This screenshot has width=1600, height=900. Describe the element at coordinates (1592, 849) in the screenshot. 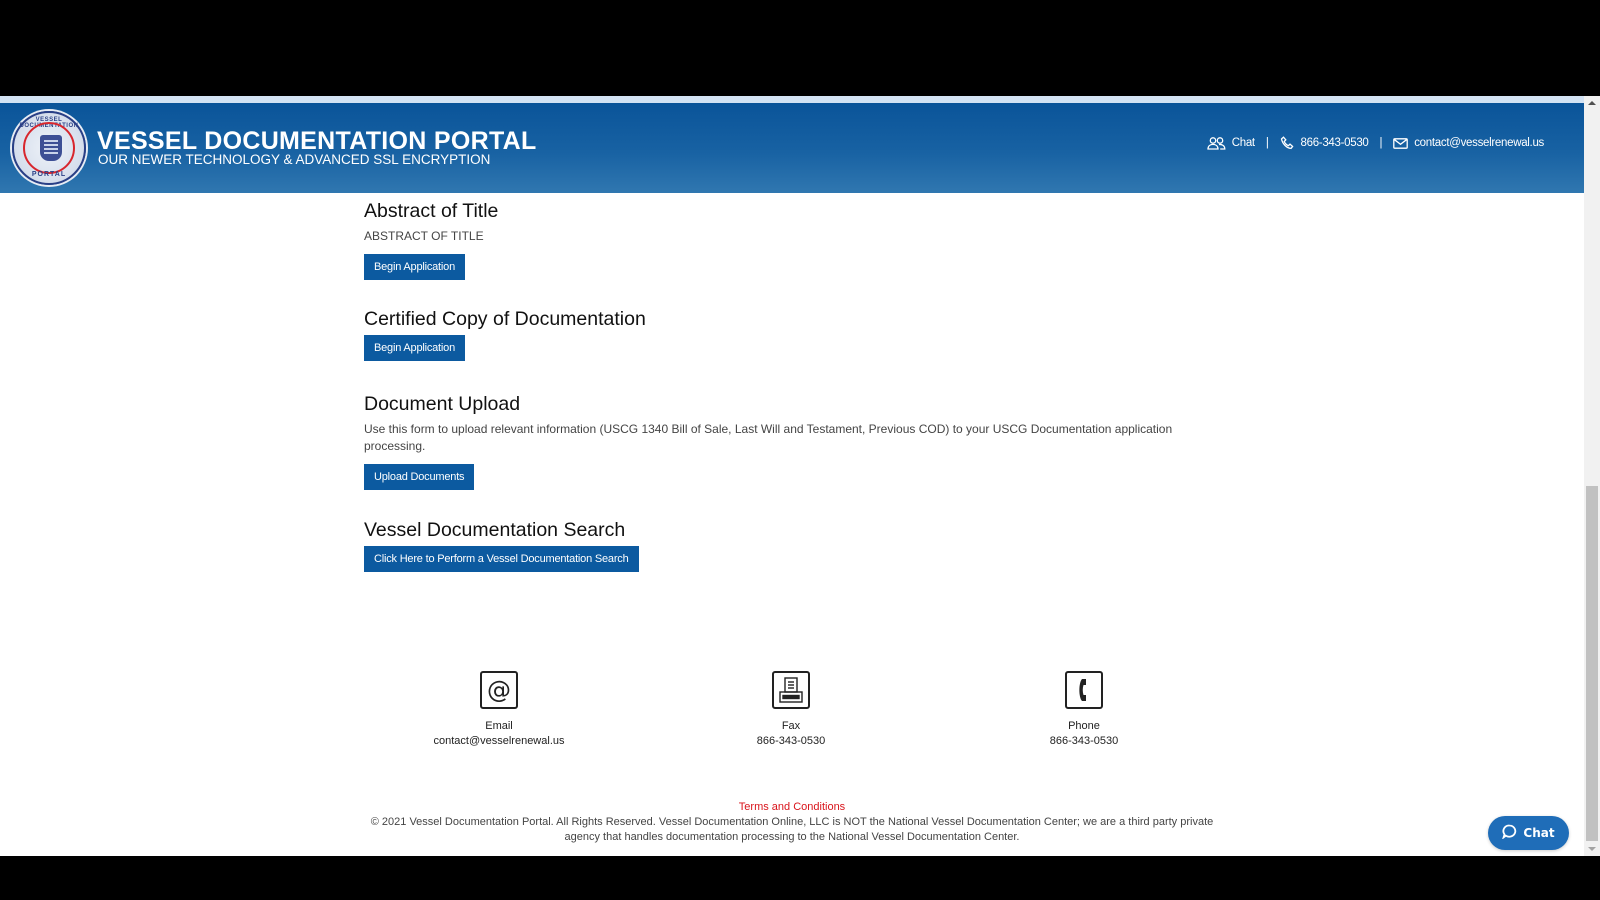

I see `scroll-down-arrow-icon` at that location.